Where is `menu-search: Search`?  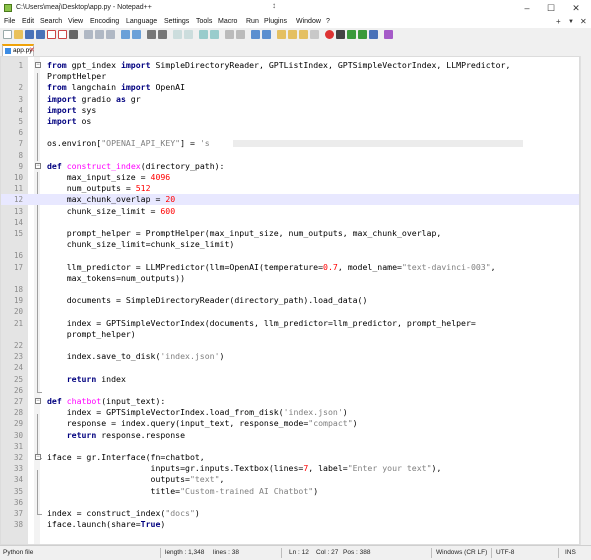 menu-search: Search is located at coordinates (51, 21).